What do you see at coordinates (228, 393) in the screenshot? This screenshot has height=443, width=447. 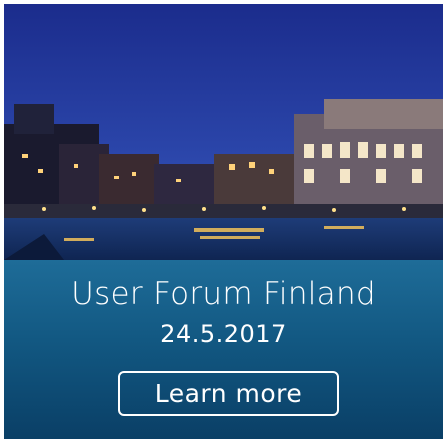 I see `learn-more-button: Learn more` at bounding box center [228, 393].